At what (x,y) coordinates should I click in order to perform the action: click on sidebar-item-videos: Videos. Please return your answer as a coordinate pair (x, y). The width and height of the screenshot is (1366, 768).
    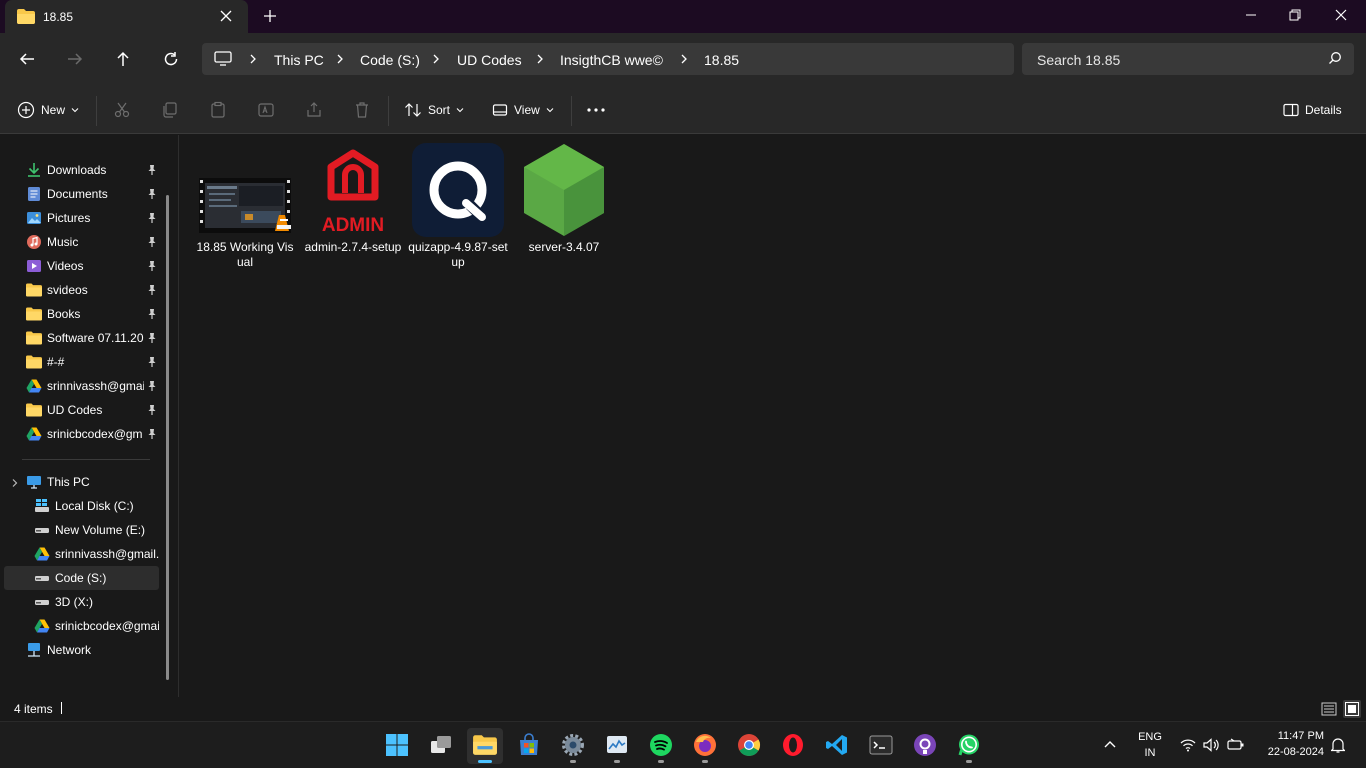
    Looking at the image, I should click on (81, 266).